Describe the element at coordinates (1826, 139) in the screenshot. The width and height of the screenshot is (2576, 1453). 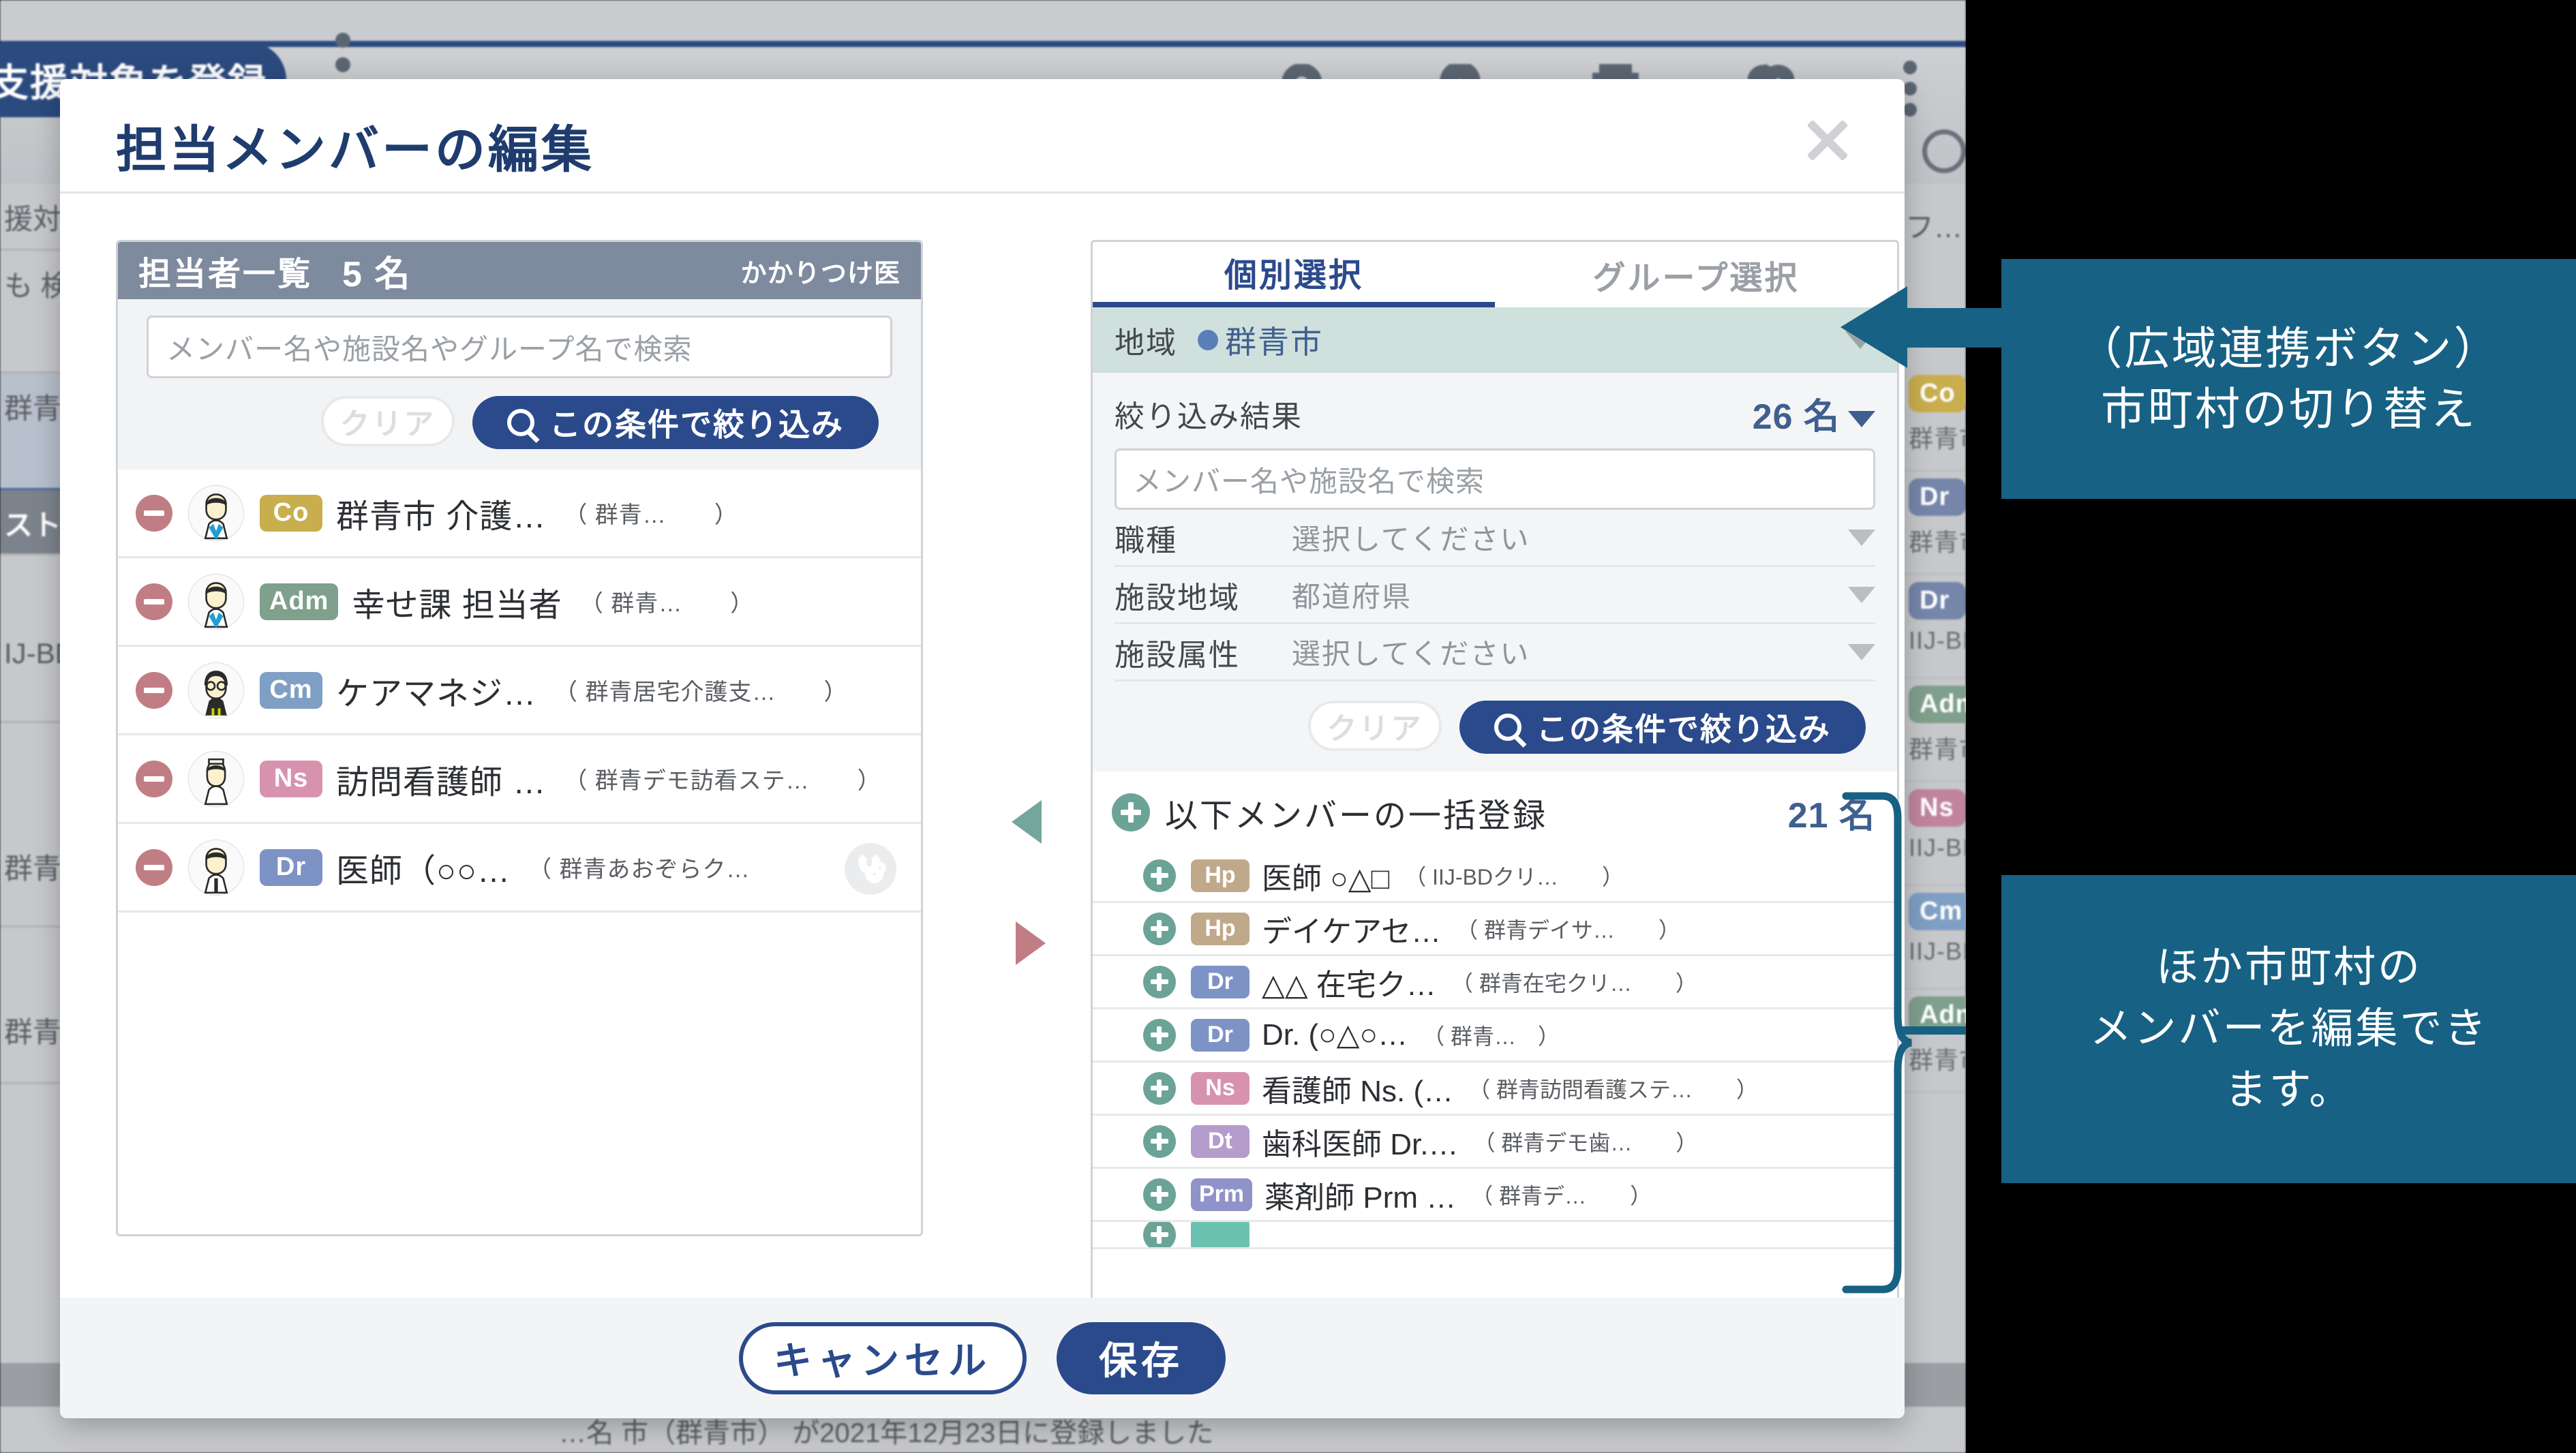
I see `close-icon` at that location.